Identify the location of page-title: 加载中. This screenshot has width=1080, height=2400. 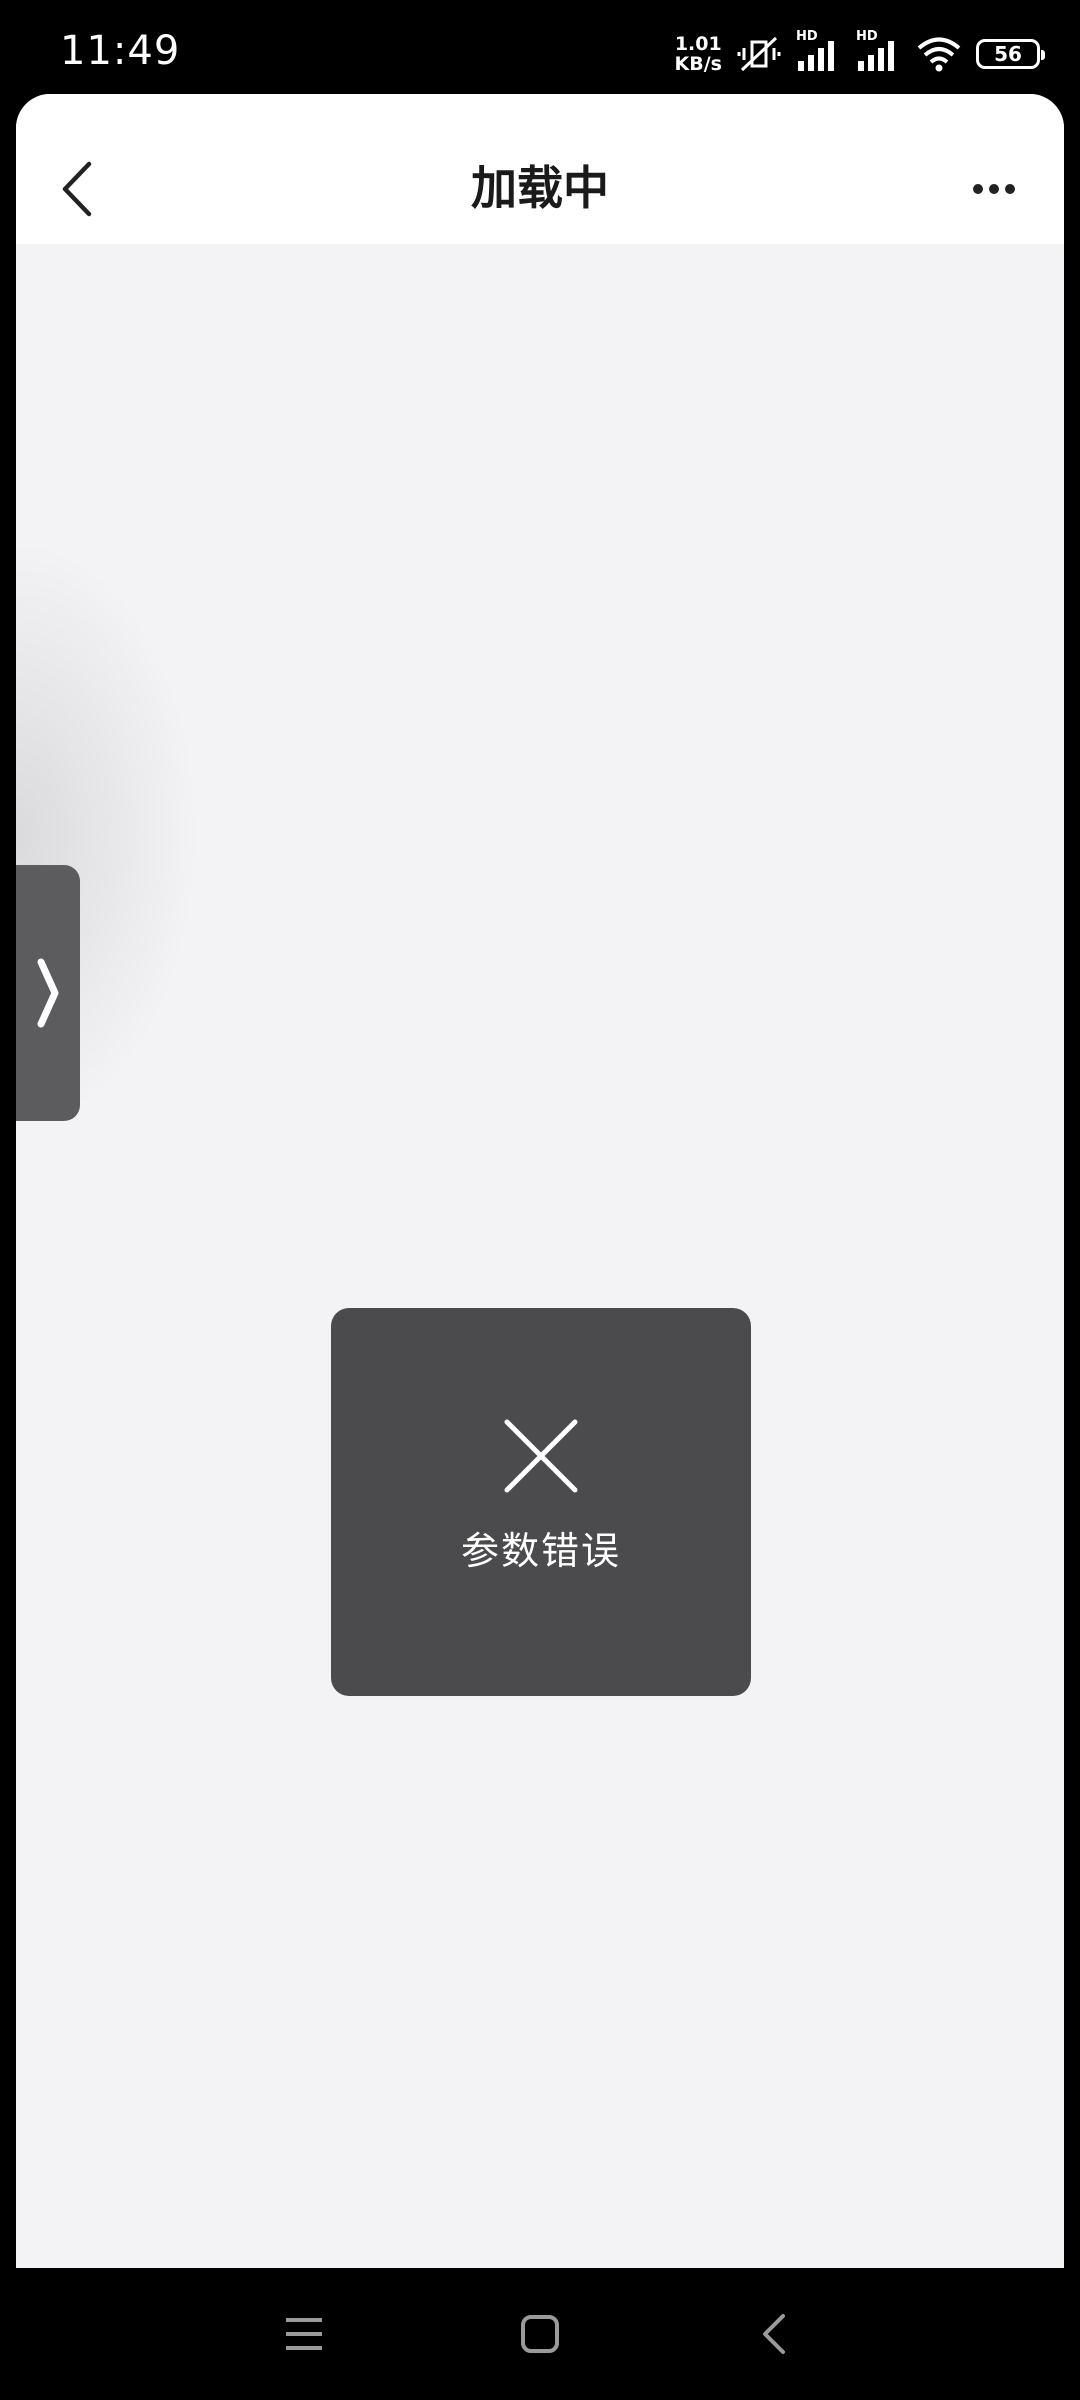
(540, 188).